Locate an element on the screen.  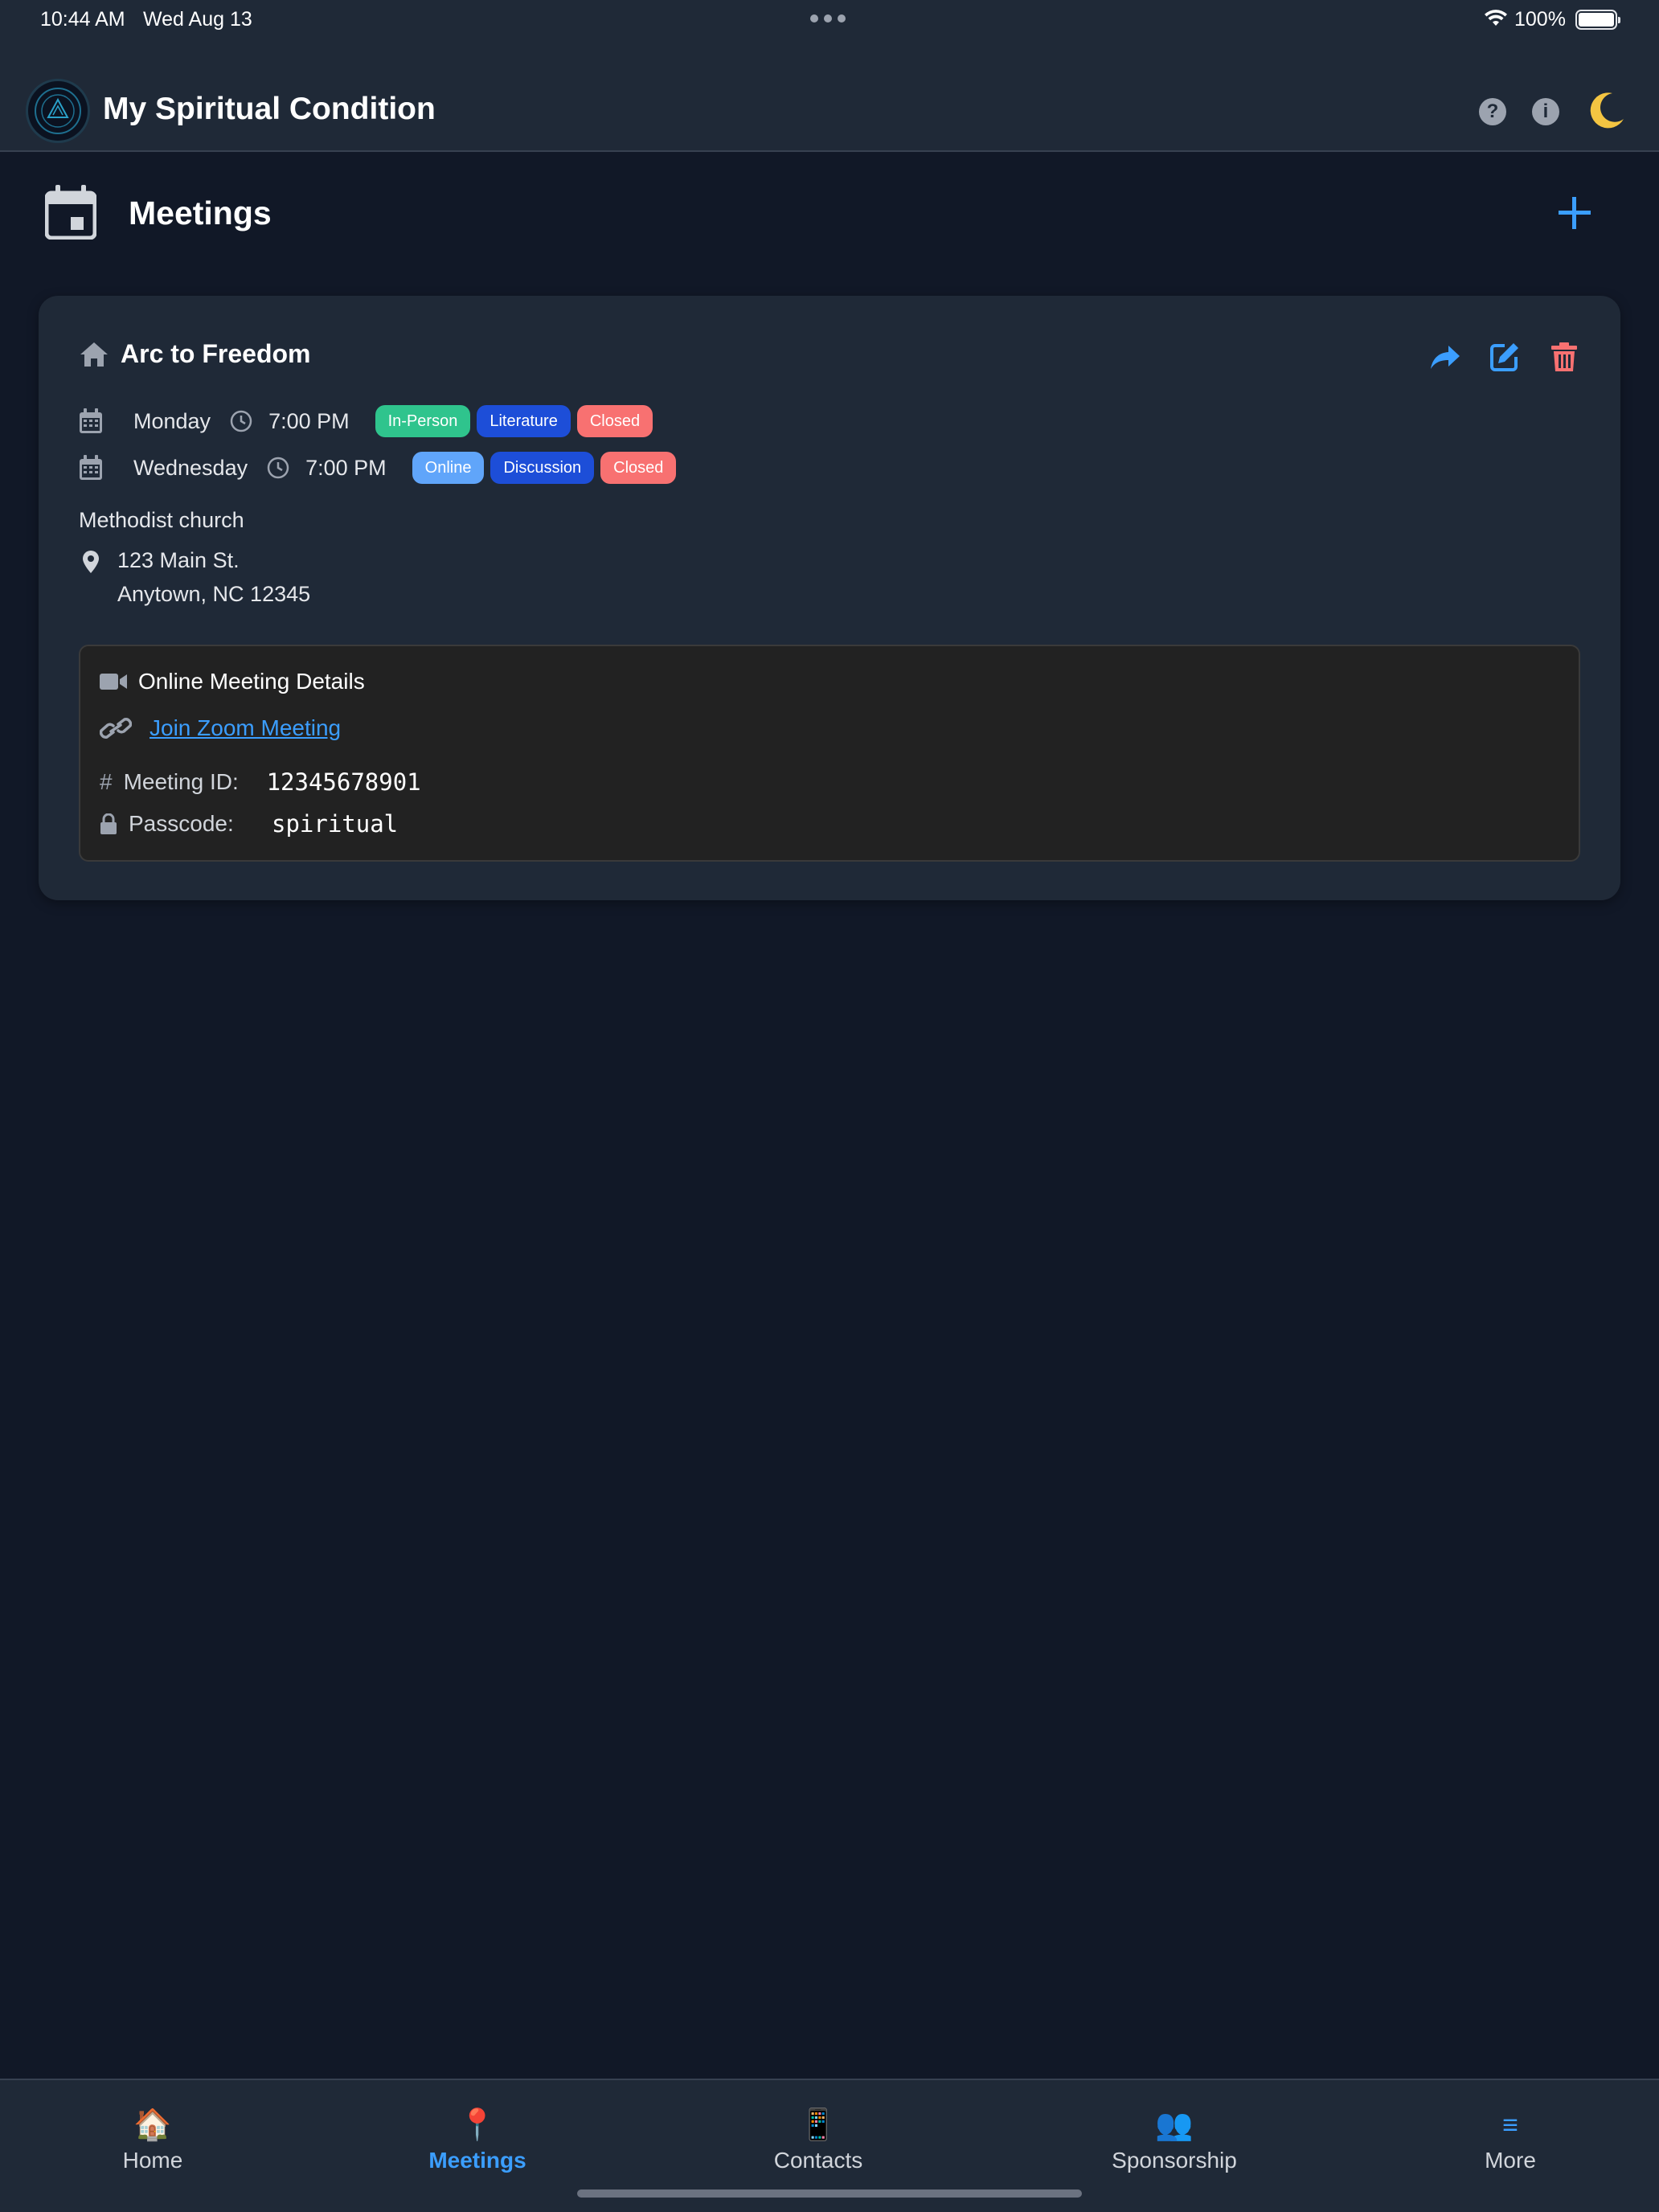
add-meeting-button is located at coordinates (1575, 213).